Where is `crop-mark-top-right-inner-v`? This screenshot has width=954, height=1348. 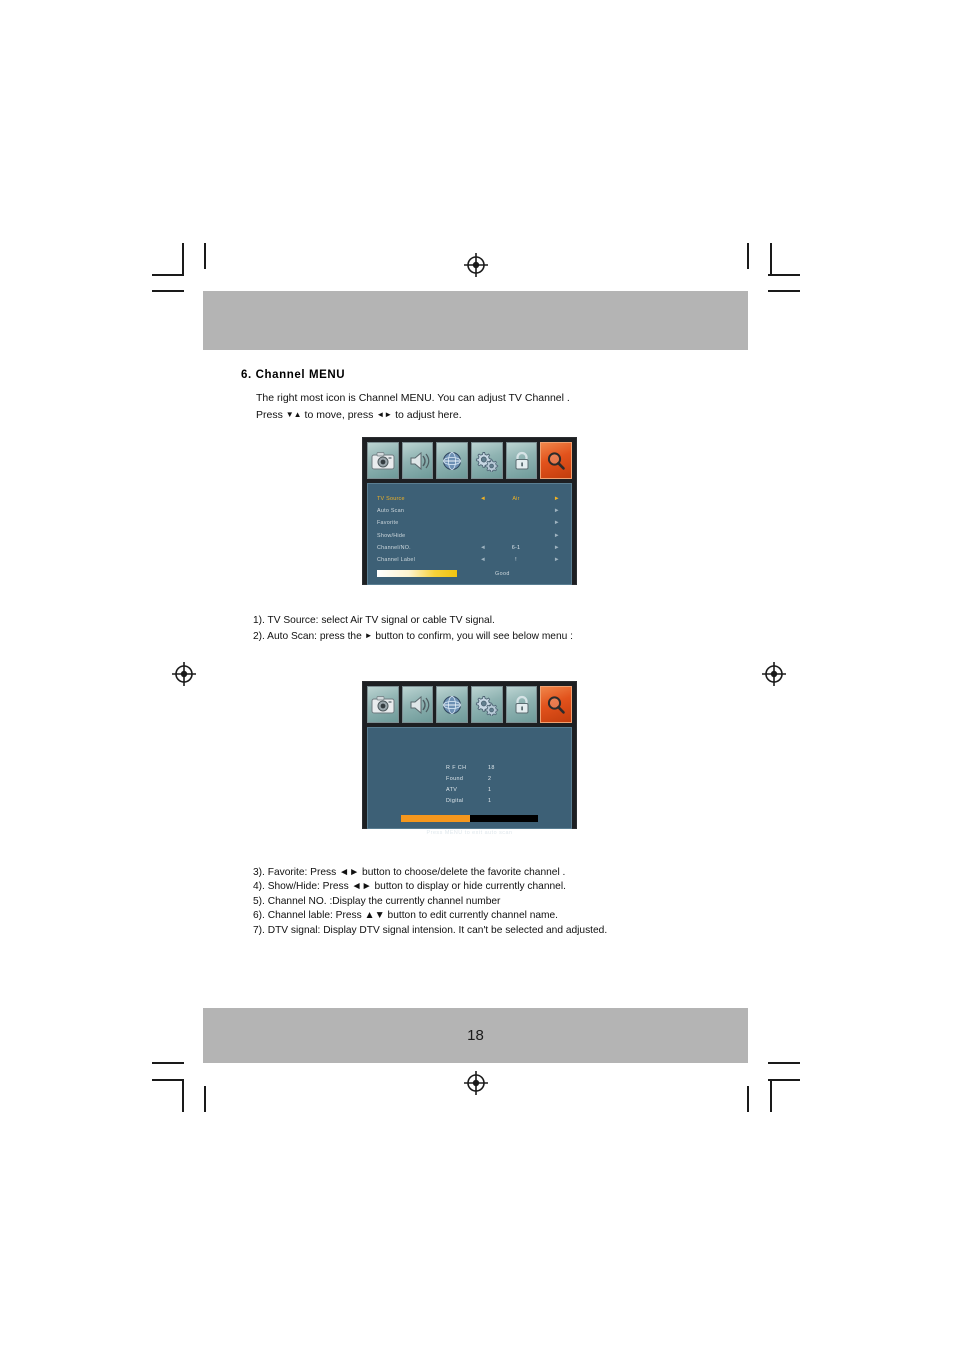
crop-mark-top-right-inner-v is located at coordinates (748, 256).